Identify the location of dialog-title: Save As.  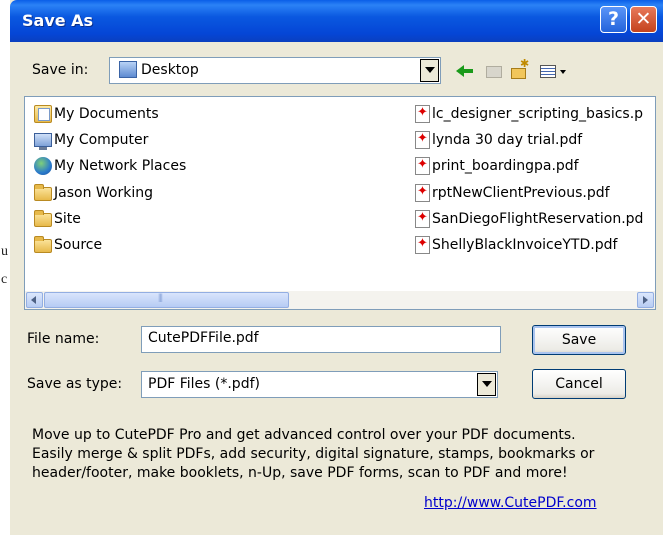
(58, 20).